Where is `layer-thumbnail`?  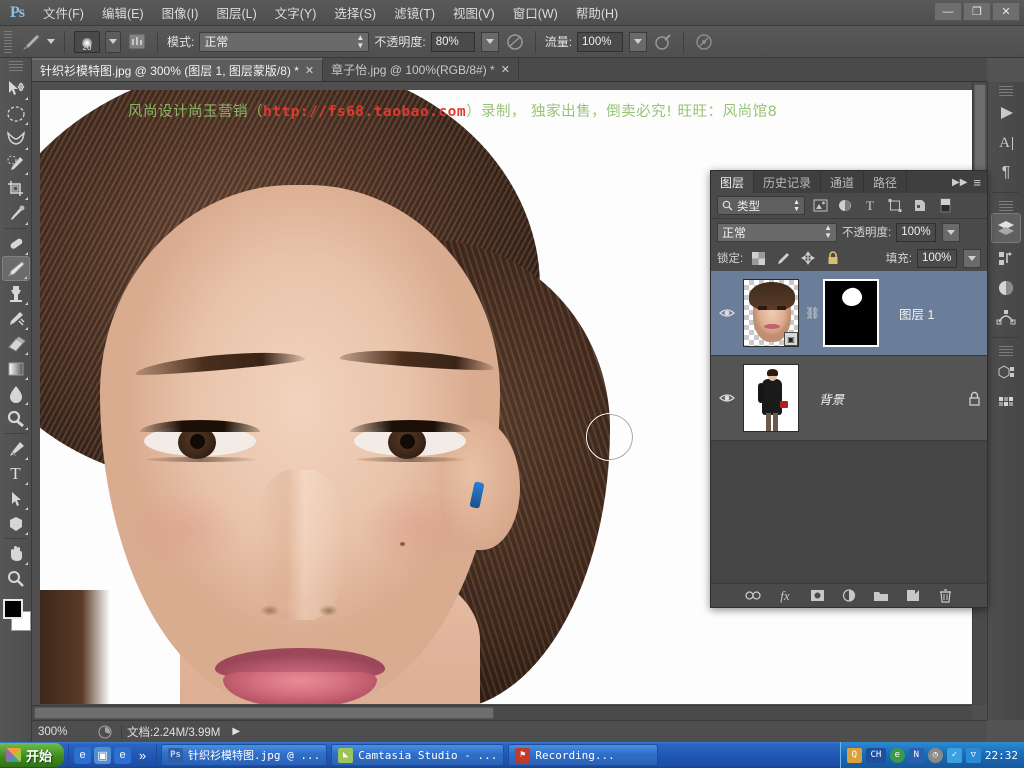
layer-thumbnail is located at coordinates (771, 398).